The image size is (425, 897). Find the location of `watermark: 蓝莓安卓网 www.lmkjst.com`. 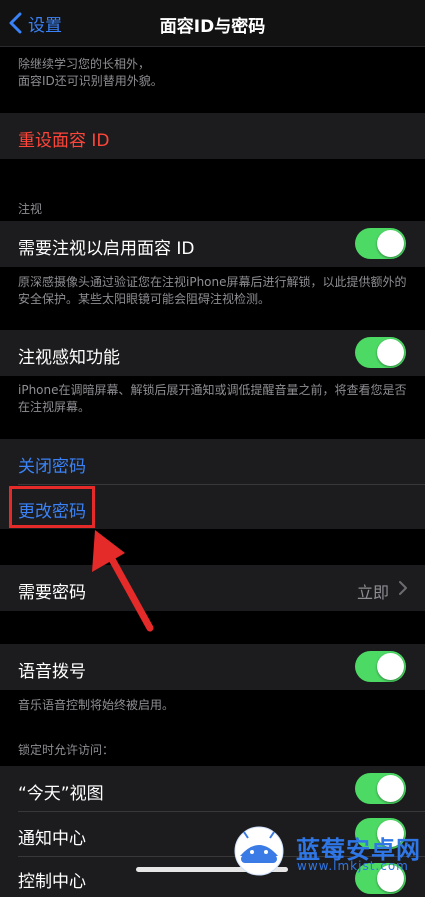

watermark: 蓝莓安卓网 www.lmkjst.com is located at coordinates (322, 851).